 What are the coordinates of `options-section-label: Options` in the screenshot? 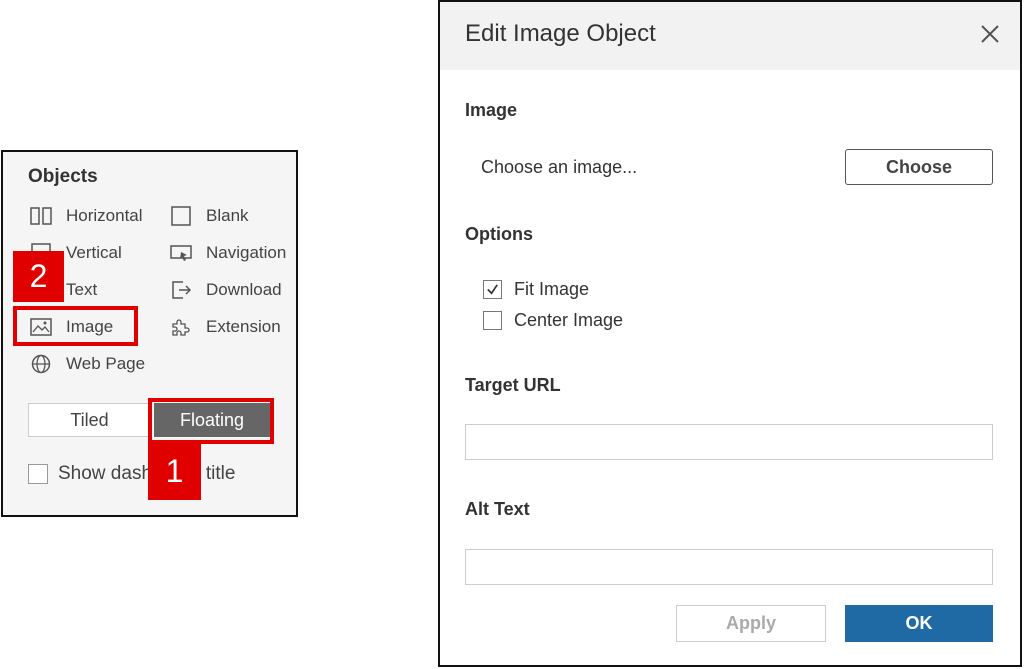 It's located at (499, 234).